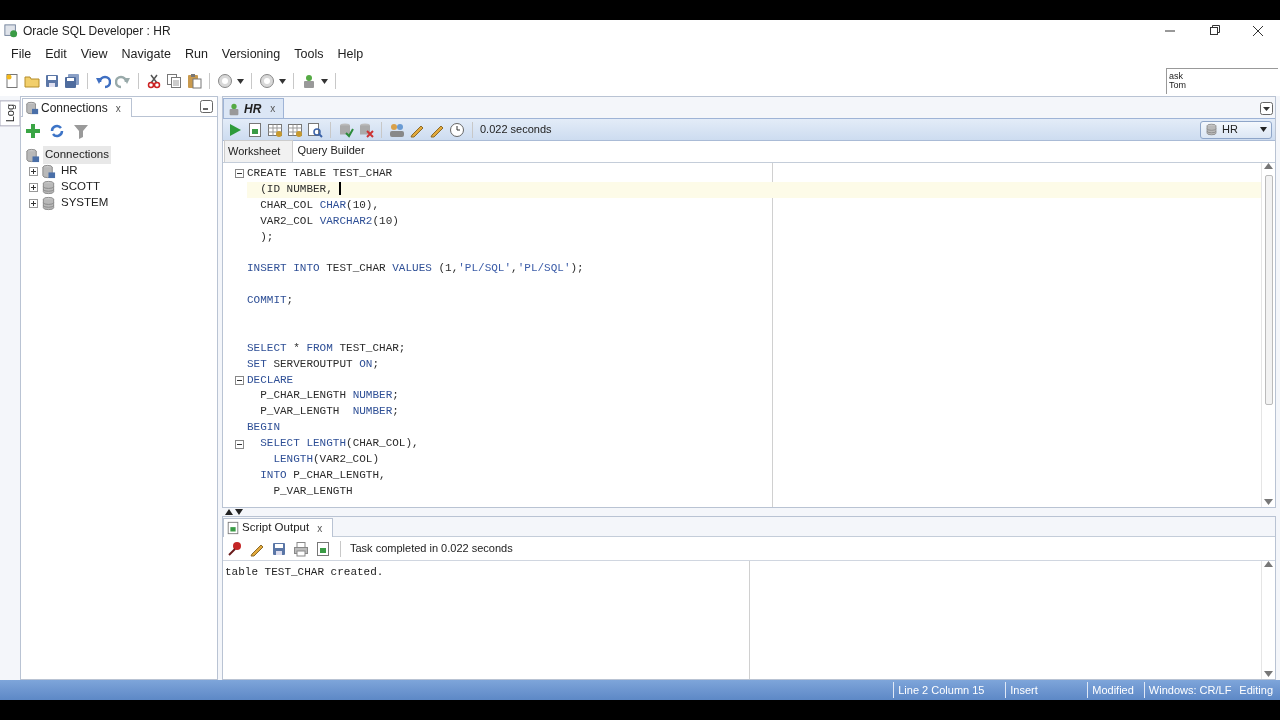 This screenshot has height=720, width=1280. I want to click on status-message: Task completed in 0.022 seconds, so click(431, 549).